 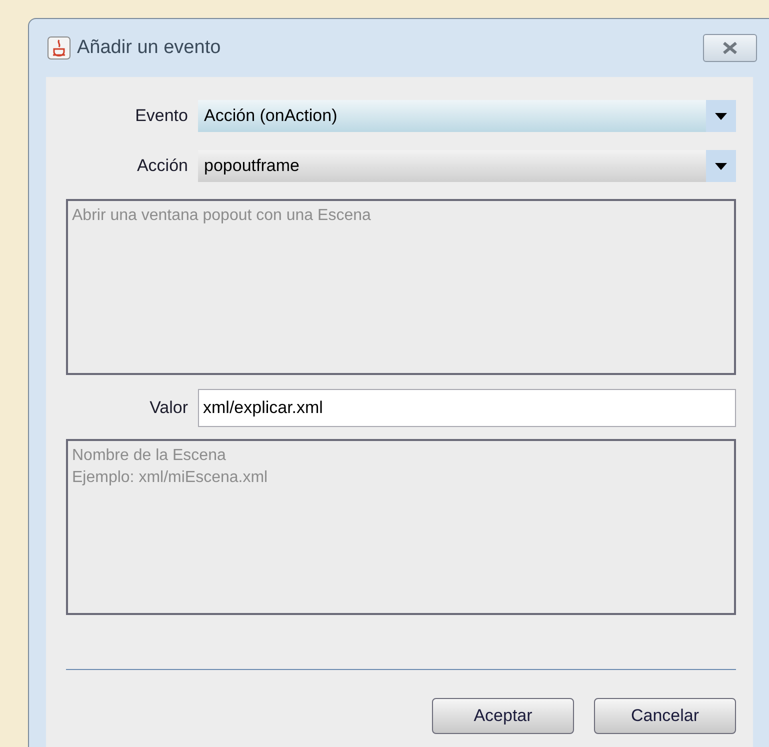 I want to click on close-icon, so click(x=730, y=48).